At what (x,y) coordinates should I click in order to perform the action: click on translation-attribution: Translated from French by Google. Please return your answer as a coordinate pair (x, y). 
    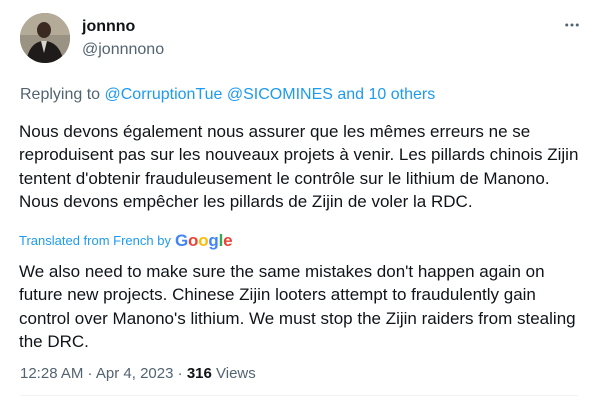
    Looking at the image, I should click on (126, 240).